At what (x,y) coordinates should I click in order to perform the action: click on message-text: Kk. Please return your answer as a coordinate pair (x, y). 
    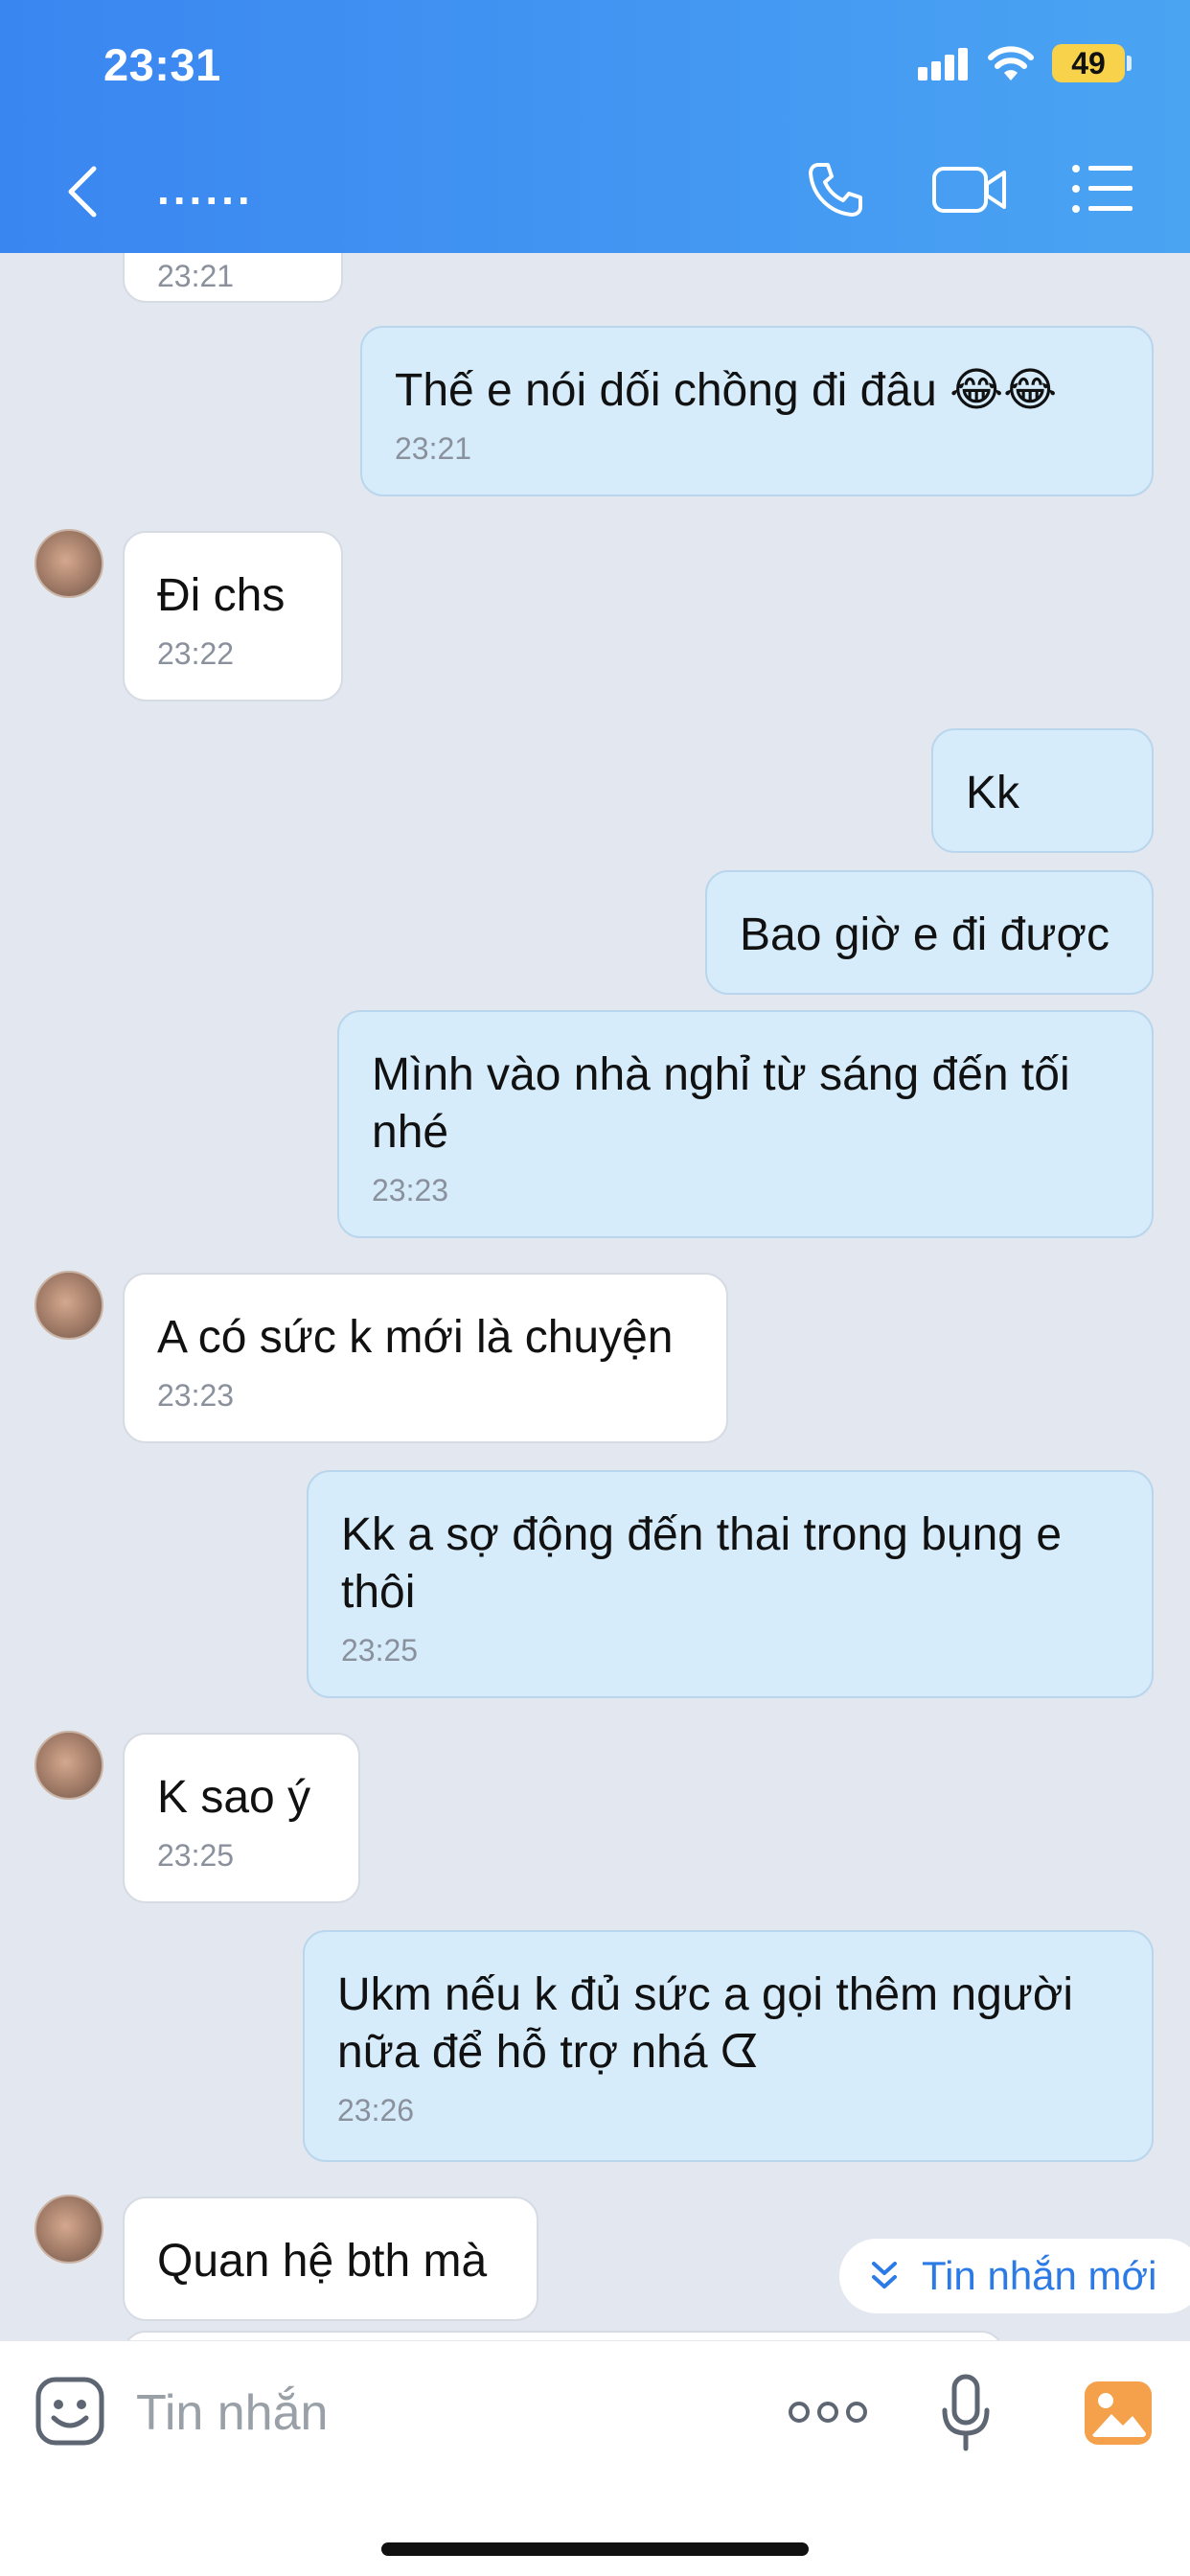
    Looking at the image, I should click on (993, 793).